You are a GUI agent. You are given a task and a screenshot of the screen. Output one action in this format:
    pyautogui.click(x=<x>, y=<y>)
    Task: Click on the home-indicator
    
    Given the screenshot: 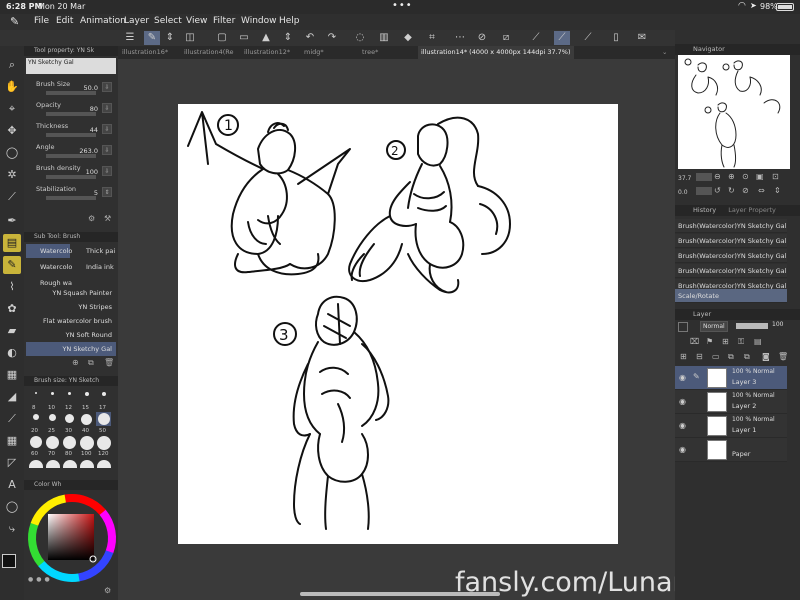 What is the action you would take?
    pyautogui.click(x=400, y=594)
    